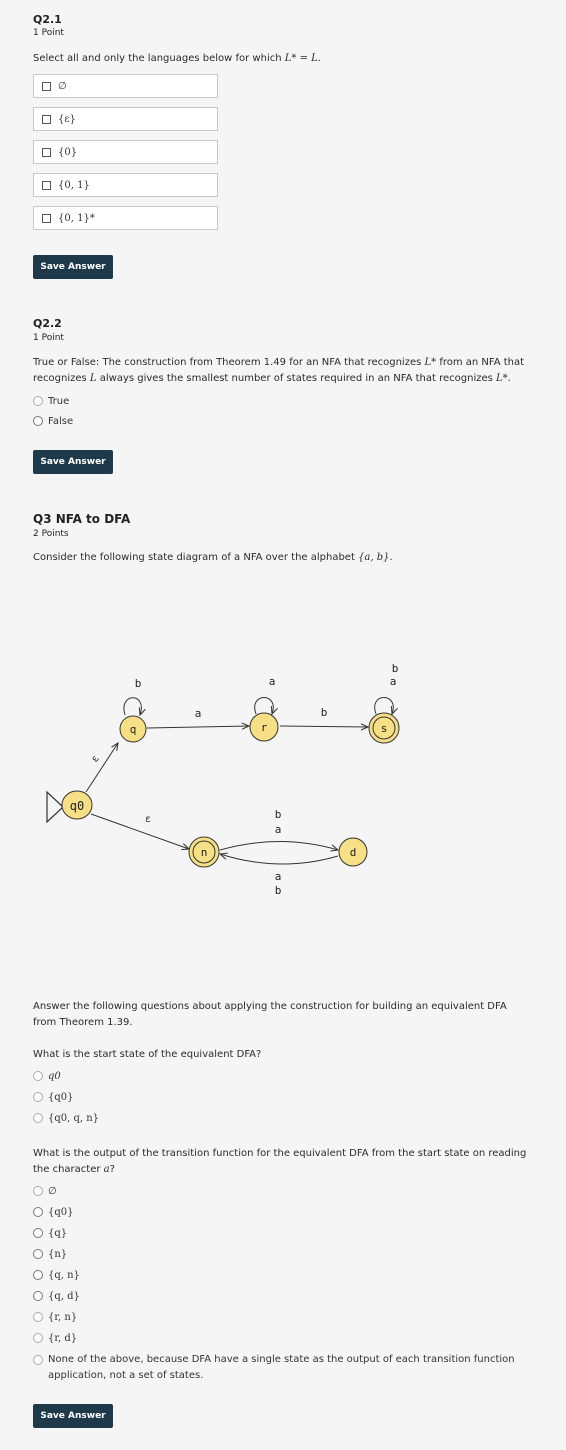 The width and height of the screenshot is (566, 1450). What do you see at coordinates (45, 1191) in the screenshot?
I see `q3-sub2-option-empty: ∅` at bounding box center [45, 1191].